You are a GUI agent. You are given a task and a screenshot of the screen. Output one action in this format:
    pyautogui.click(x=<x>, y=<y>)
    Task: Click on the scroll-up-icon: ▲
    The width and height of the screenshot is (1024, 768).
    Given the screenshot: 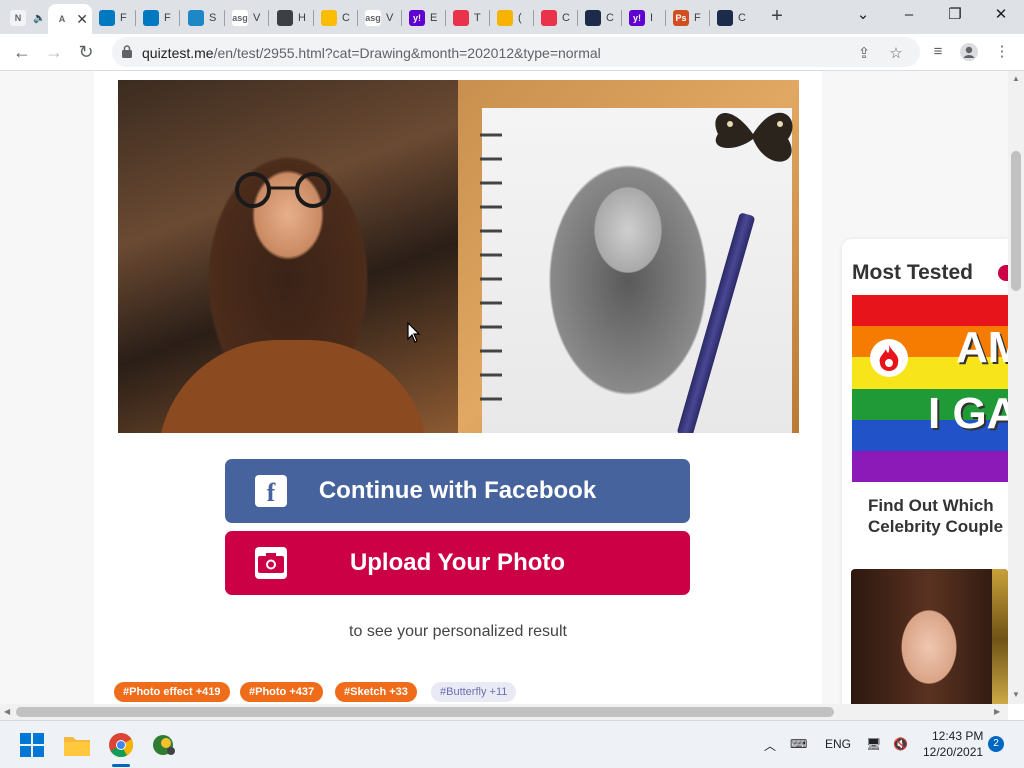 What is the action you would take?
    pyautogui.click(x=1016, y=78)
    